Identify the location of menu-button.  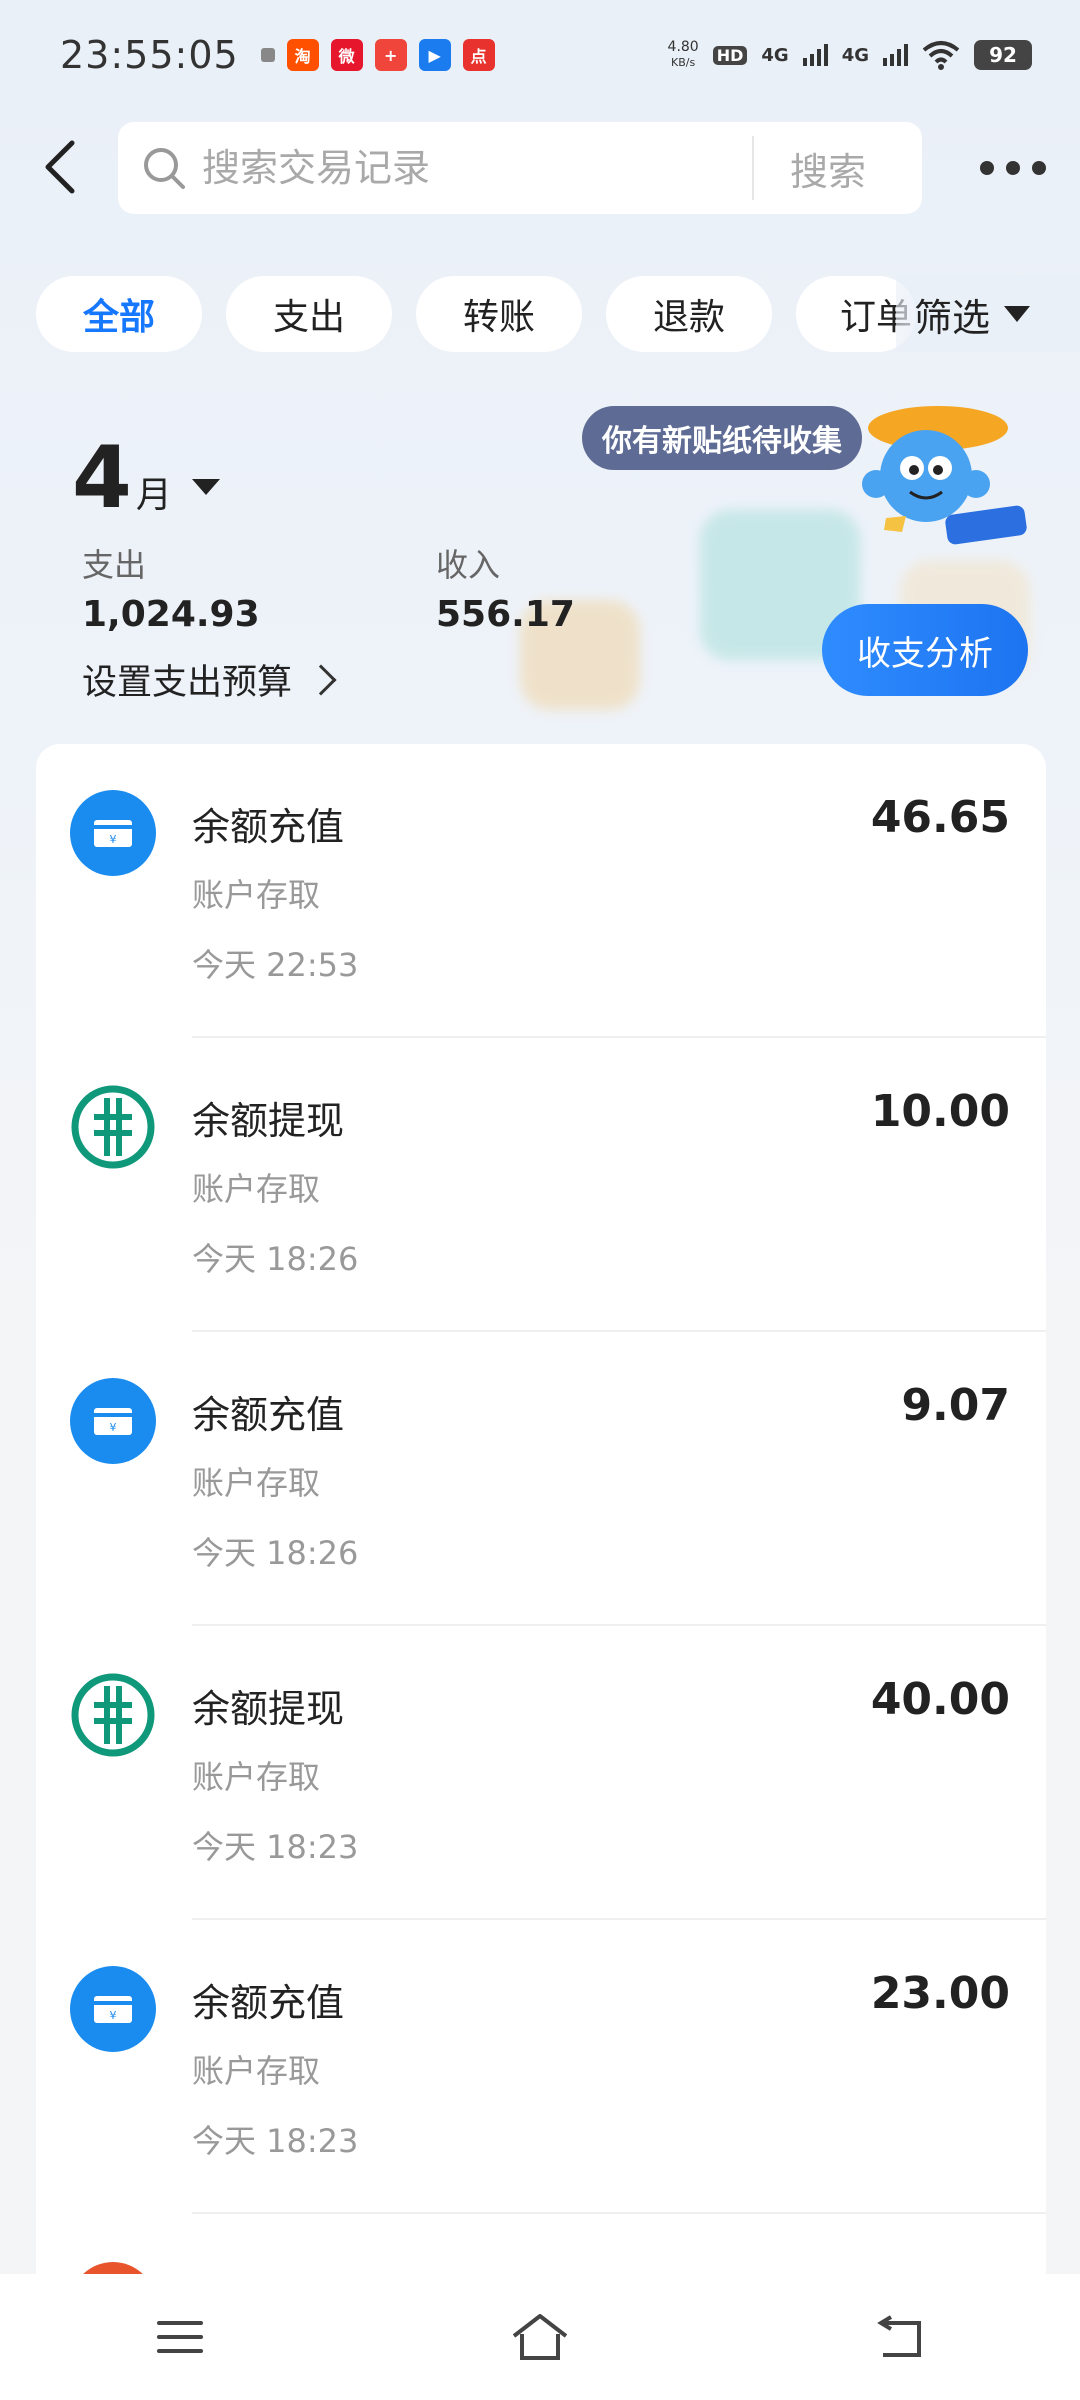
(180, 2337).